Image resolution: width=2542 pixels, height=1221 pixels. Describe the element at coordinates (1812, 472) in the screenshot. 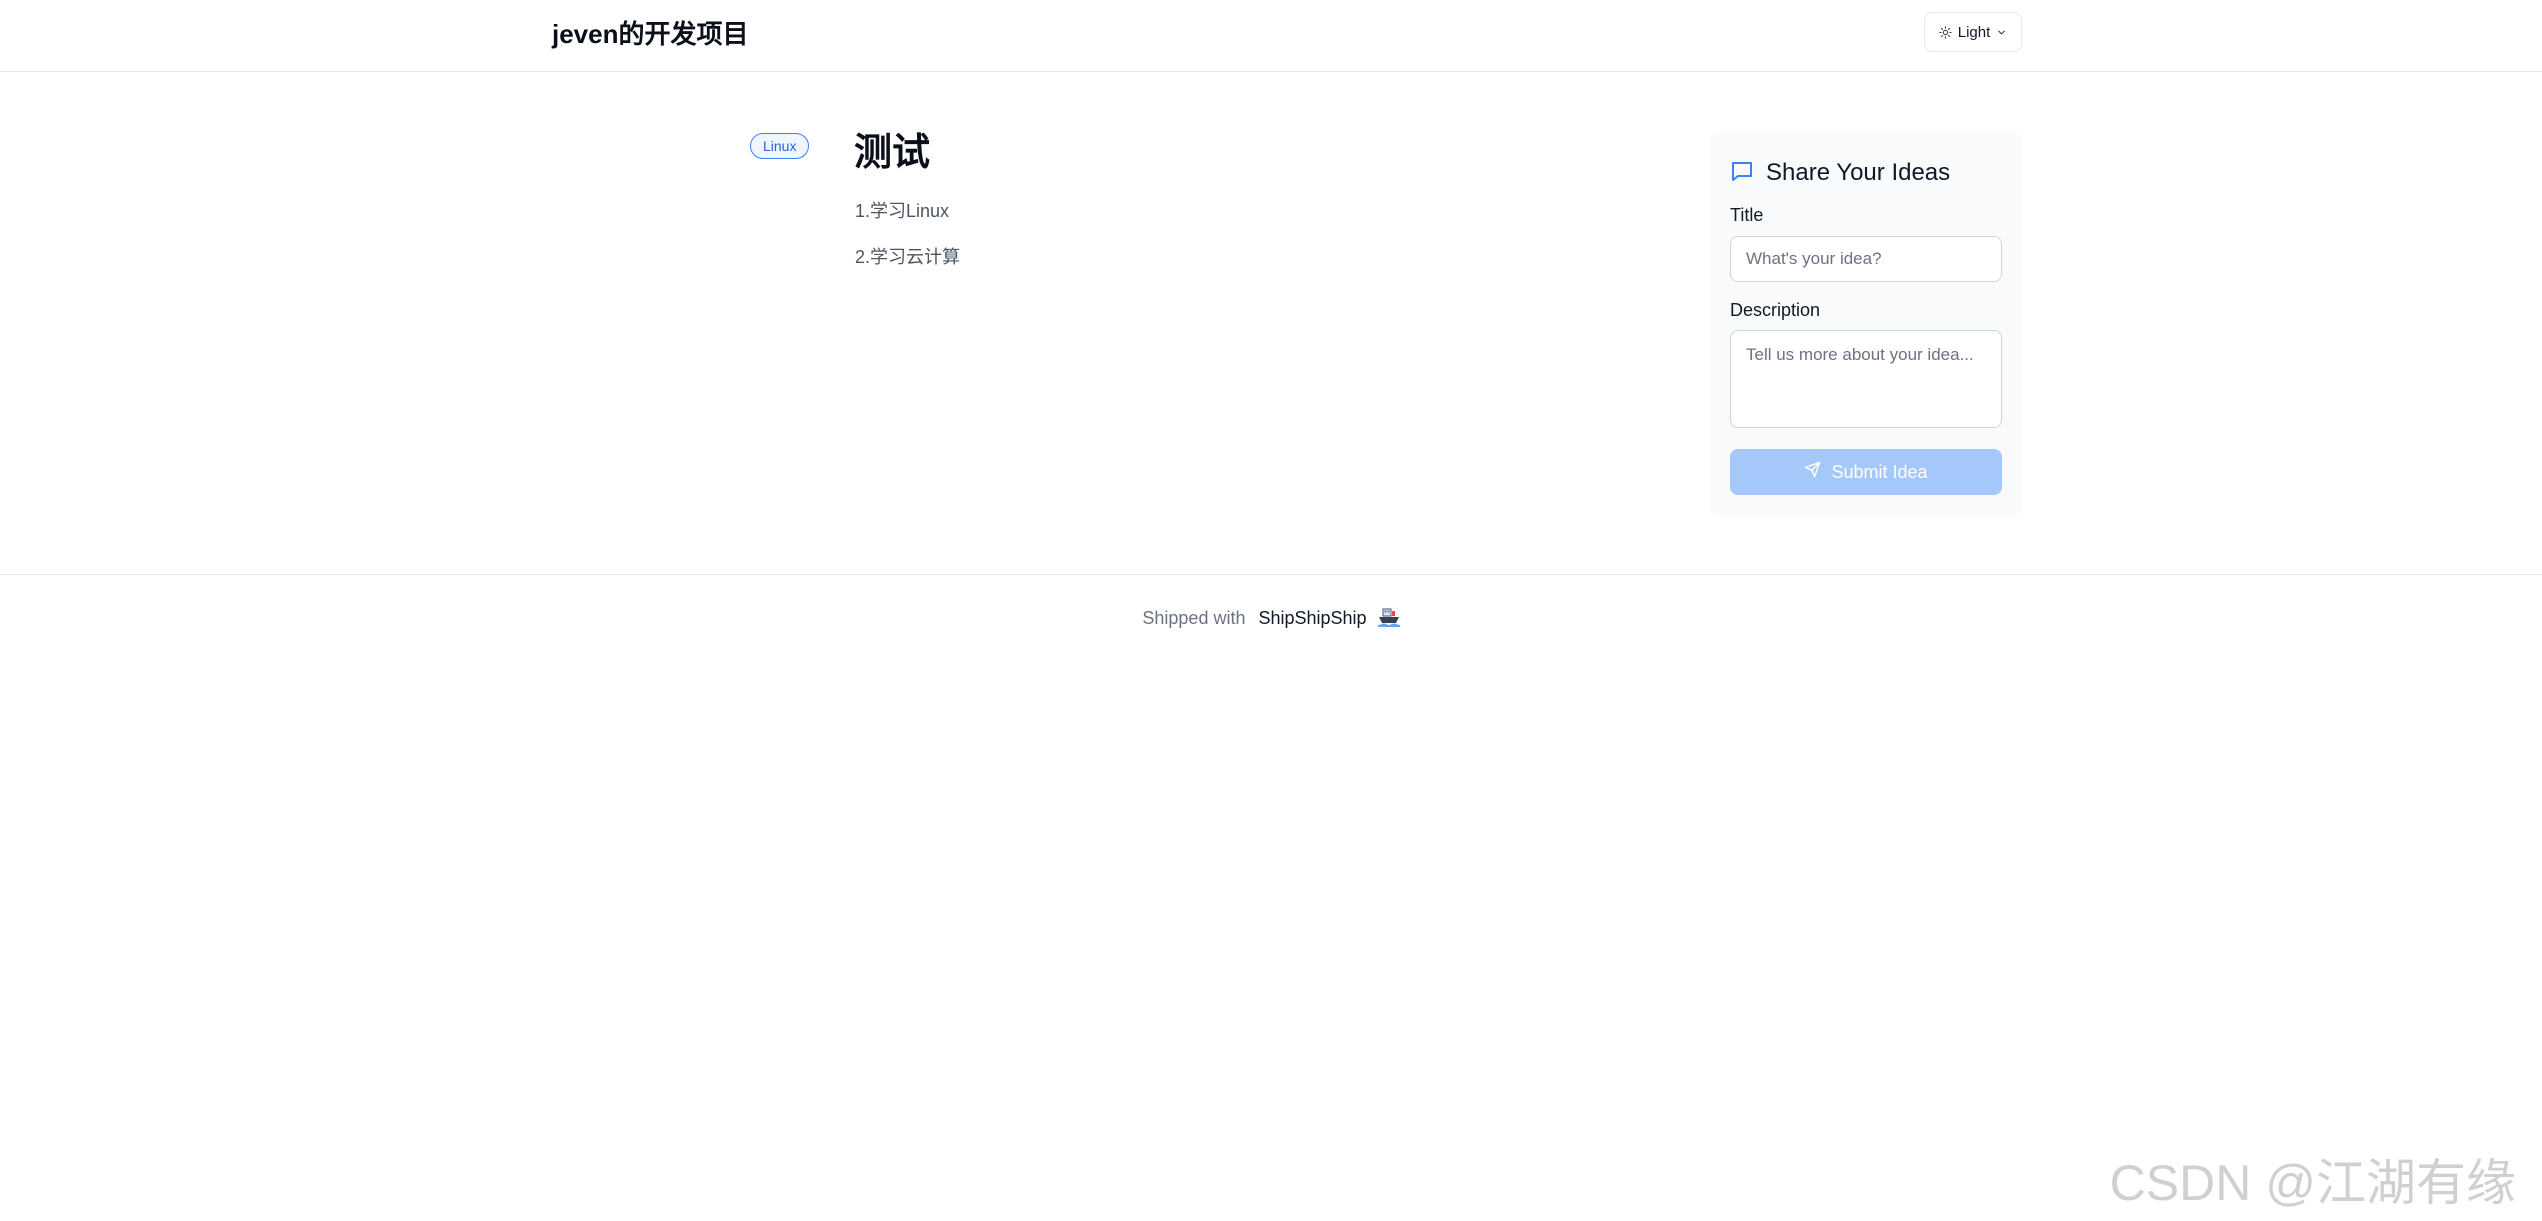

I see `send-icon` at that location.